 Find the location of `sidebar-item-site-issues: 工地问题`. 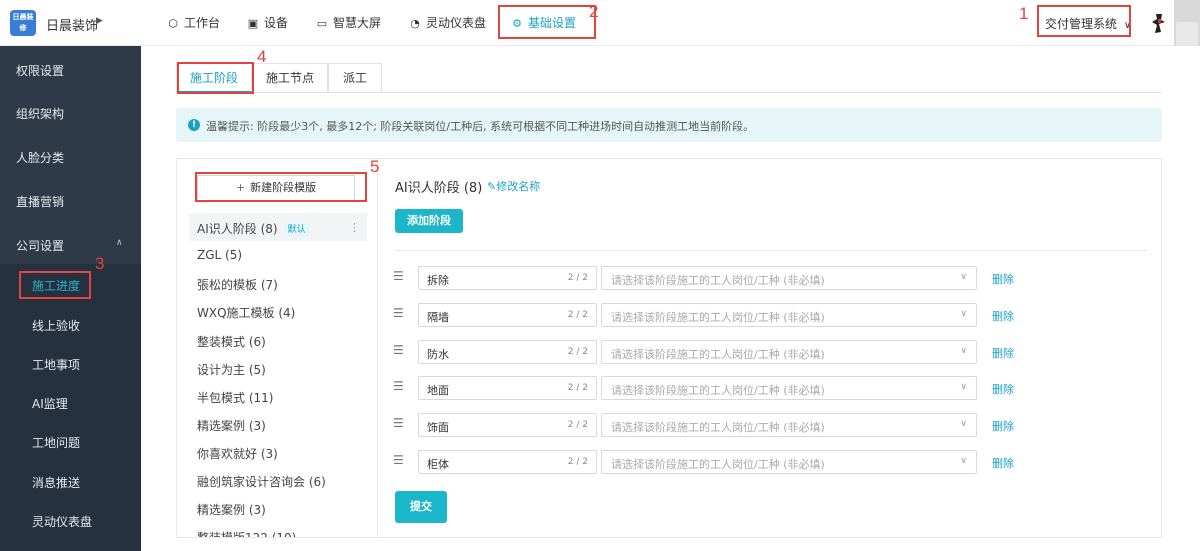

sidebar-item-site-issues: 工地问题 is located at coordinates (56, 442).